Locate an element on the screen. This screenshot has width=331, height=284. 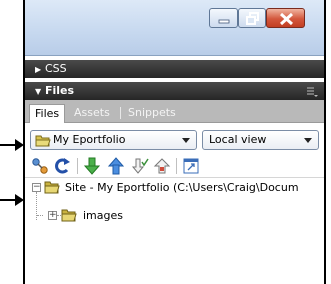
put-icon is located at coordinates (116, 166).